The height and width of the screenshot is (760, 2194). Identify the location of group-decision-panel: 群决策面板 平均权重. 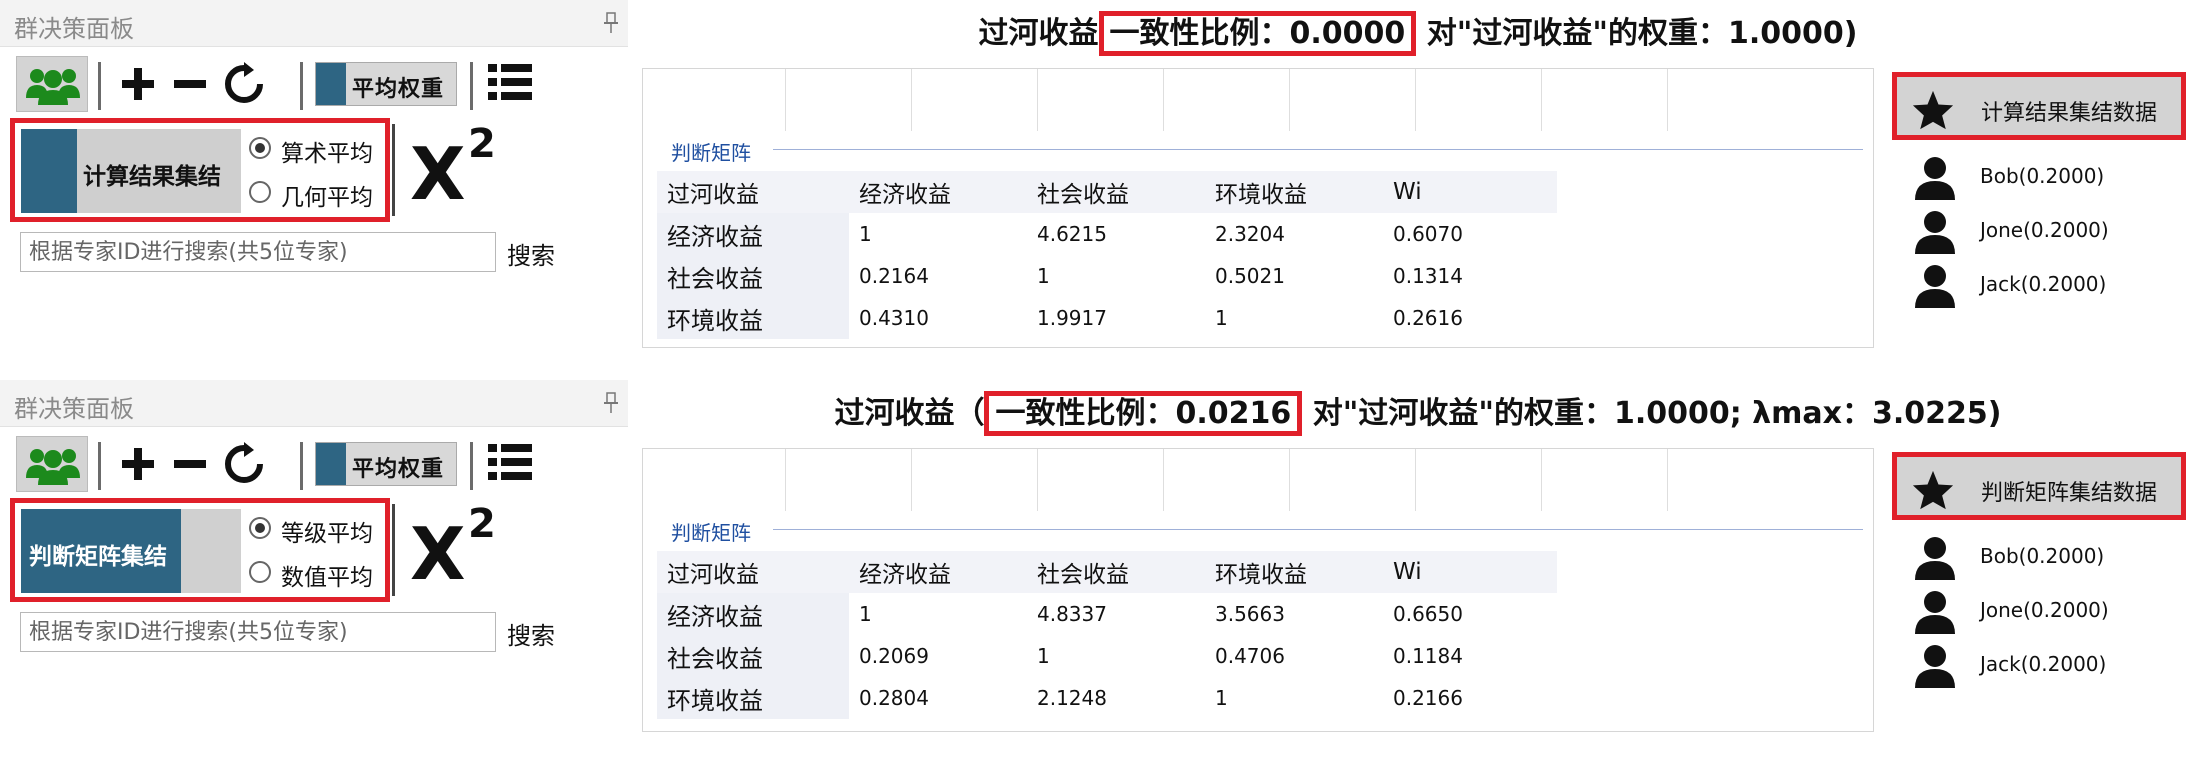
(314, 139).